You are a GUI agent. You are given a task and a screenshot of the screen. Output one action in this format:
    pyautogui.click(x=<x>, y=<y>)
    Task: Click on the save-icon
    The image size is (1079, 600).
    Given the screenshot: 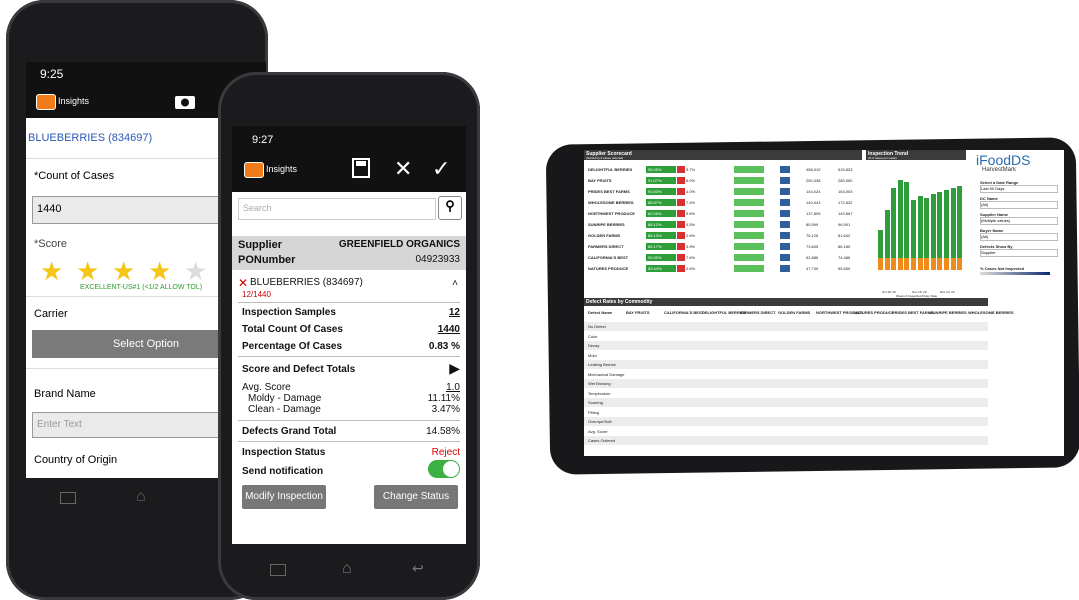 What is the action you would take?
    pyautogui.click(x=361, y=168)
    